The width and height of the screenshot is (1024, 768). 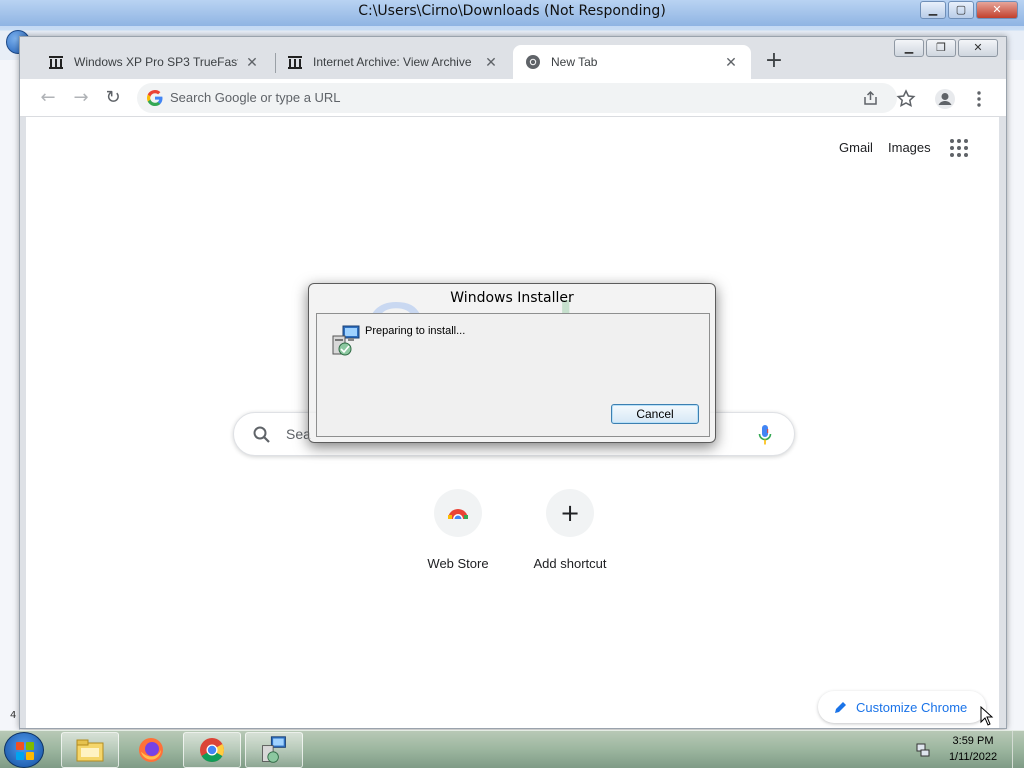 What do you see at coordinates (765, 435) in the screenshot?
I see `microphone-icon` at bounding box center [765, 435].